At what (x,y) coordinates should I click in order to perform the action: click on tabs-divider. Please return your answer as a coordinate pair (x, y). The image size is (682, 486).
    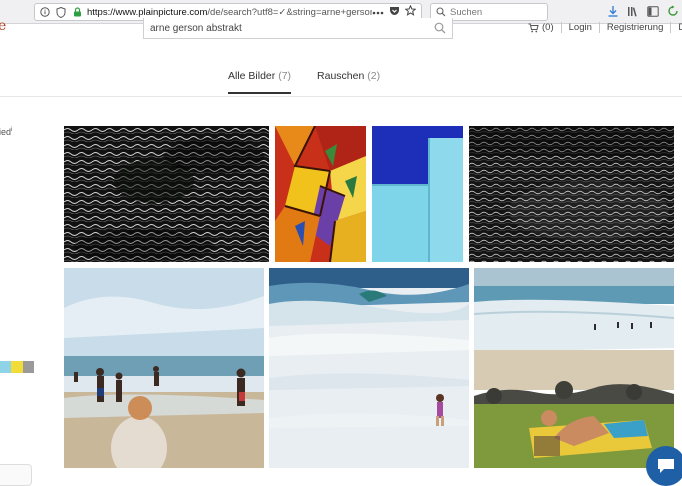
    Looking at the image, I should click on (341, 96).